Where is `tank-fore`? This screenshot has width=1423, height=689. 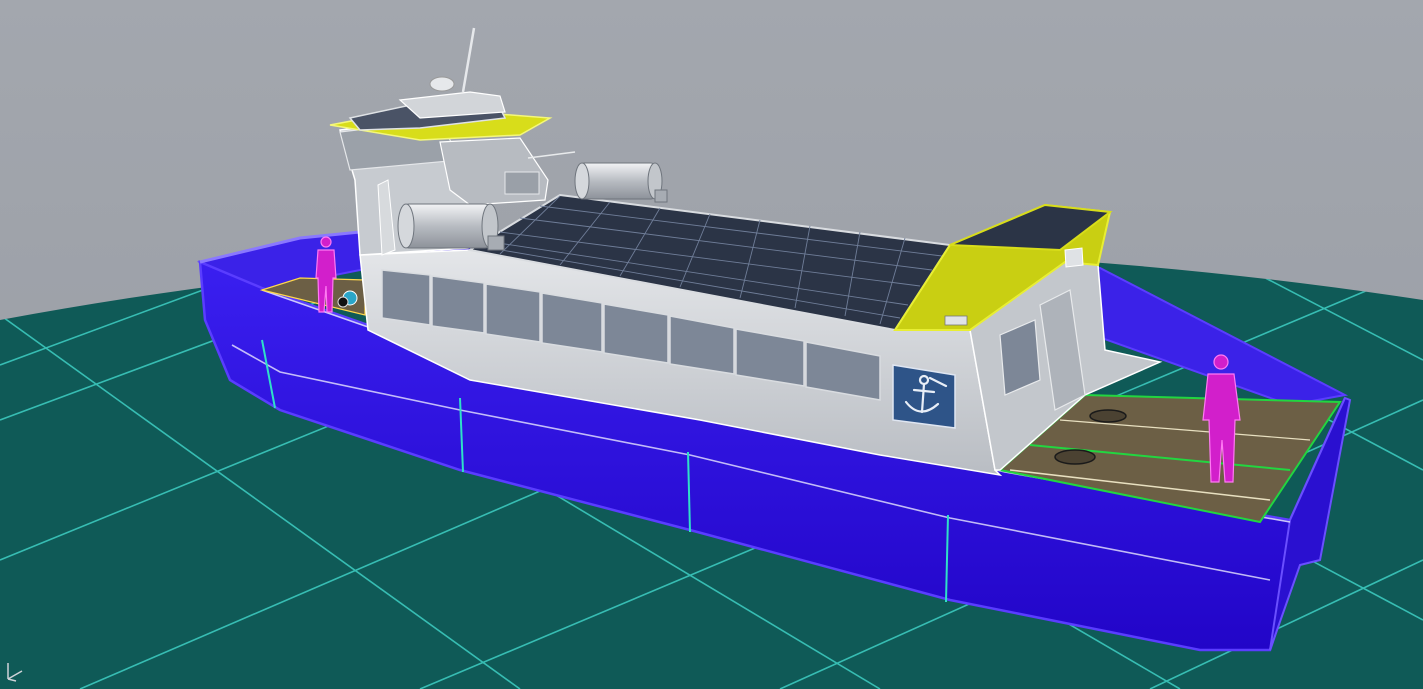 tank-fore is located at coordinates (451, 227).